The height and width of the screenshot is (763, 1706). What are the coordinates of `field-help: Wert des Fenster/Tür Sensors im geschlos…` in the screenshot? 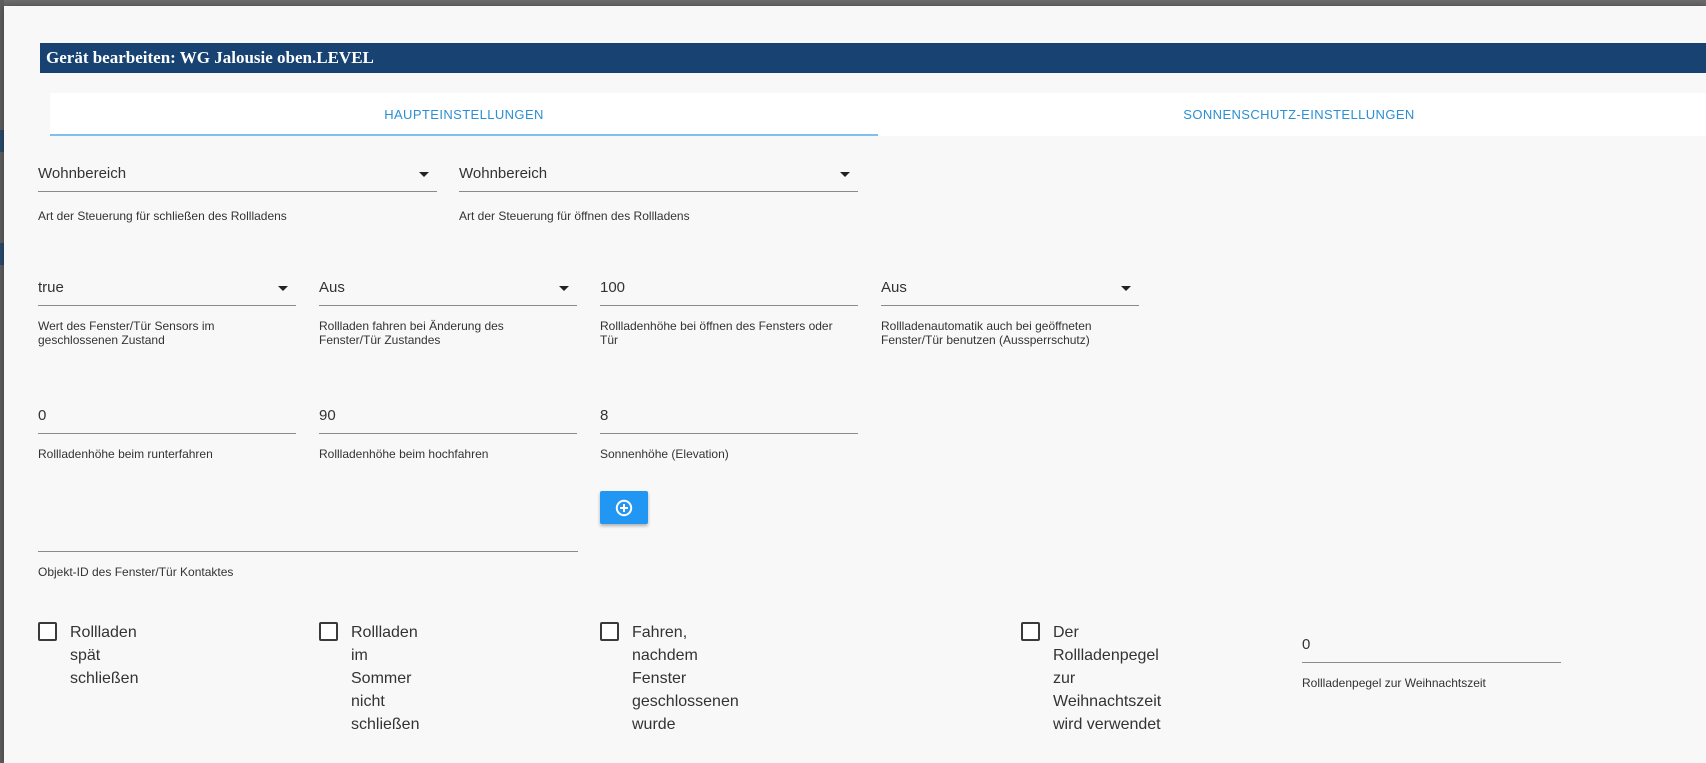 It's located at (126, 333).